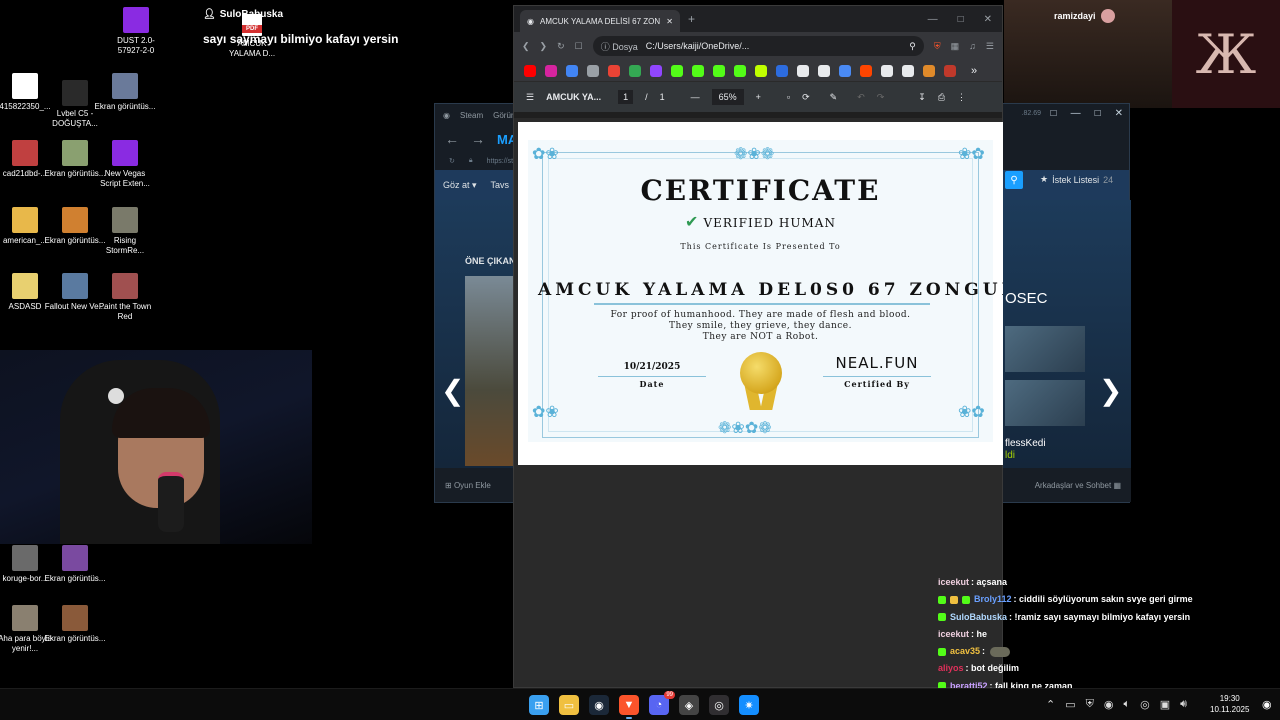 The image size is (1280, 720). I want to click on carousel-right-icon: ❯, so click(1110, 390).